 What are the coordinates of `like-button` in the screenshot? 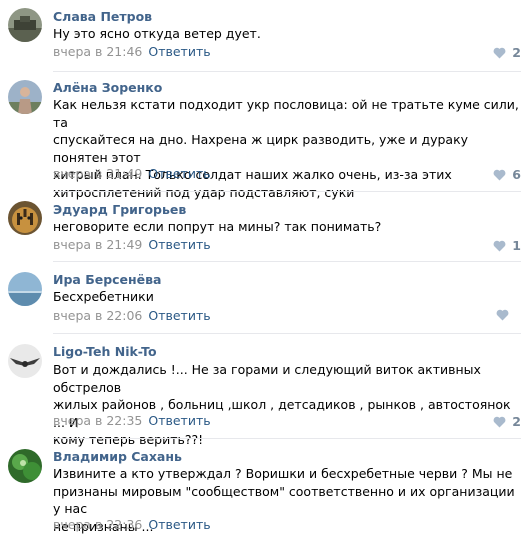 It's located at (508, 315).